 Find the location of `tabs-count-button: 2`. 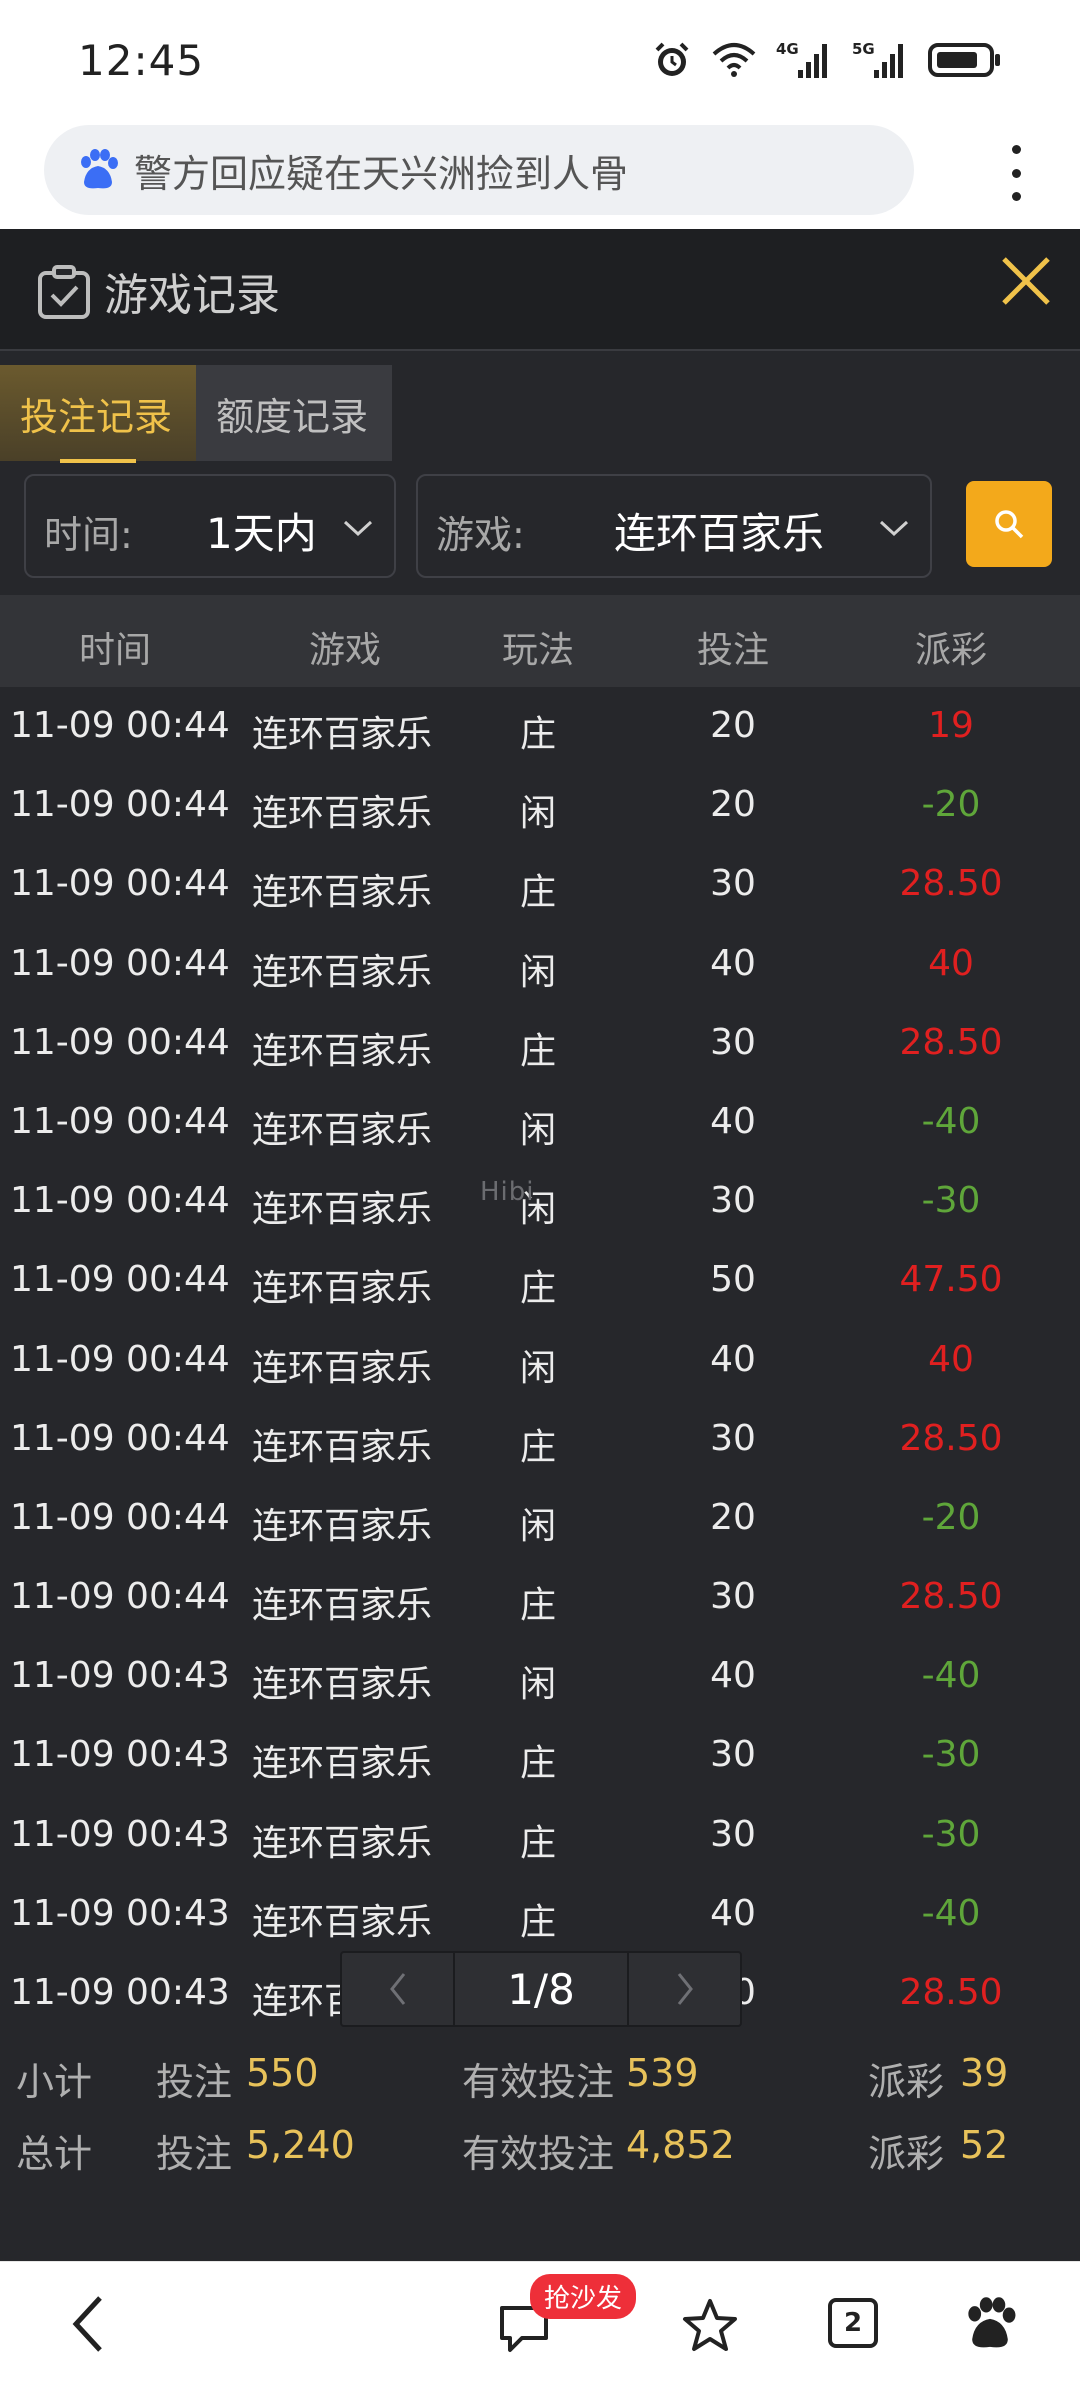

tabs-count-button: 2 is located at coordinates (853, 2323).